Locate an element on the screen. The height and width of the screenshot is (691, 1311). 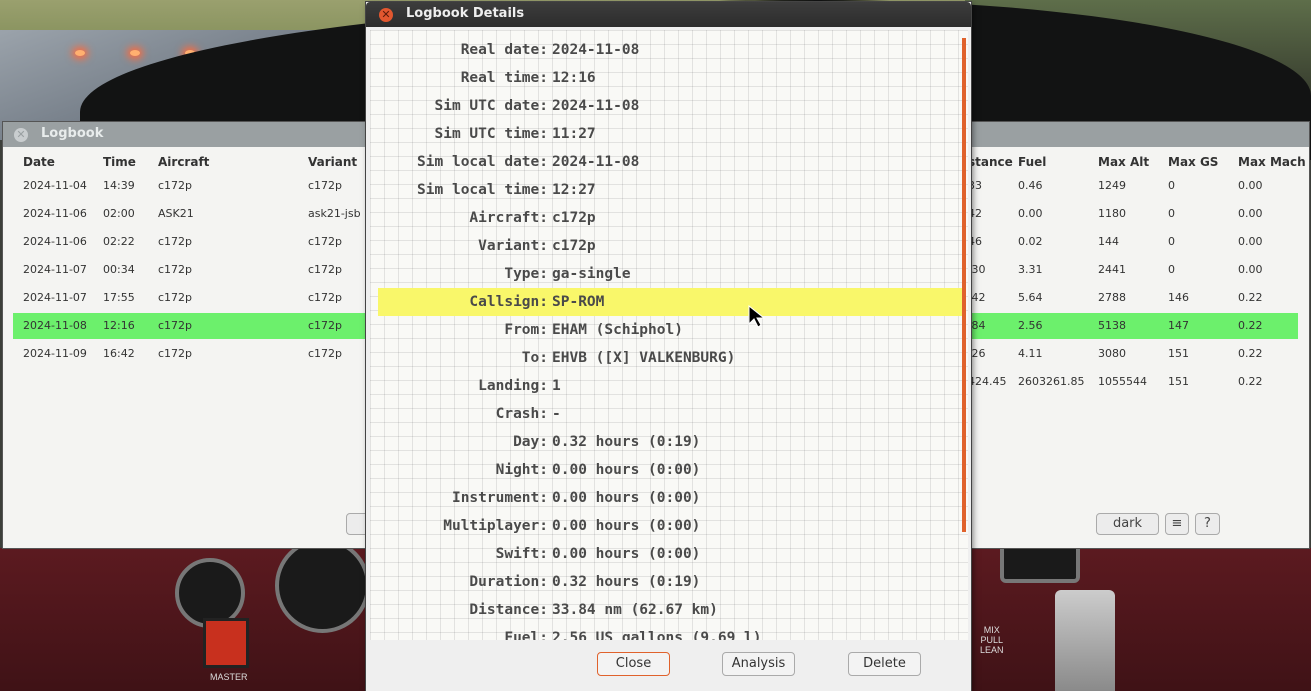
cell-max-mach: 0.22 is located at coordinates (1250, 325).